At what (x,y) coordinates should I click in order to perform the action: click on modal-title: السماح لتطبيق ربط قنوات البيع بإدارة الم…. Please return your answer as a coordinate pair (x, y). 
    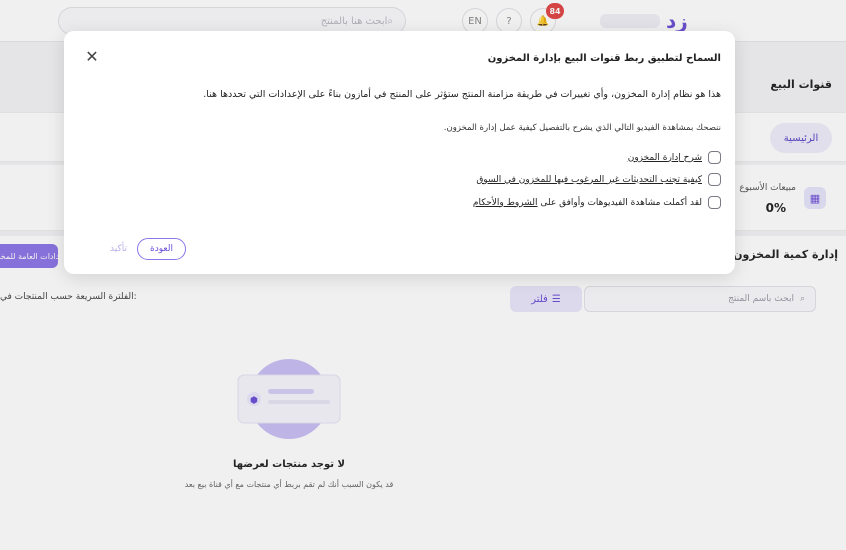
    Looking at the image, I should click on (604, 58).